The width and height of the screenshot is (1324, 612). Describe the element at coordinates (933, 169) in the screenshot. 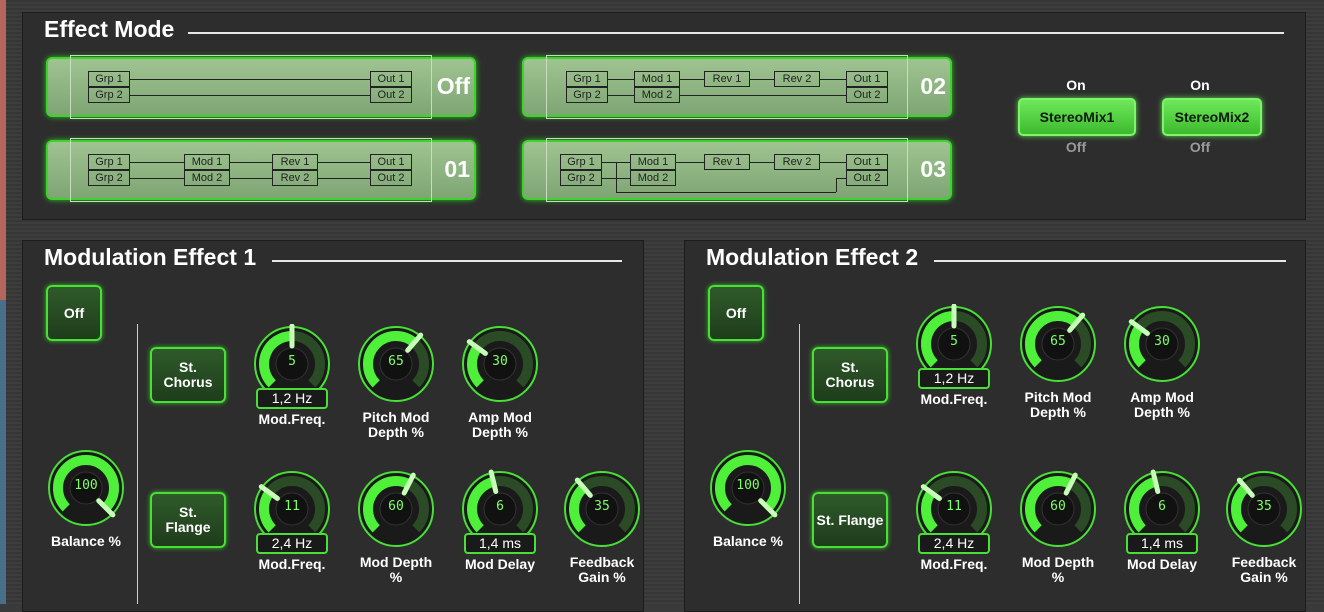

I see `route-label: 03` at that location.